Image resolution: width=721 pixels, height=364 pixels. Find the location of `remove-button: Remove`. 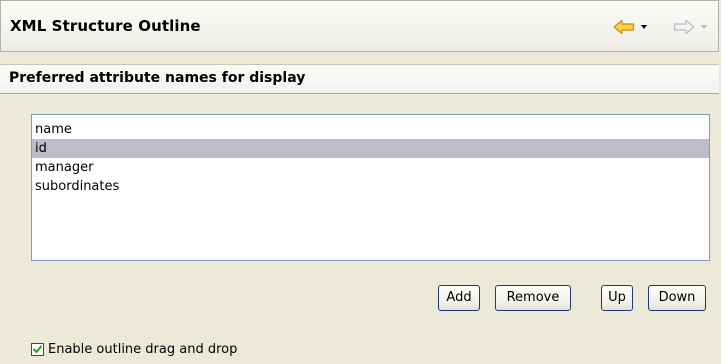

remove-button: Remove is located at coordinates (533, 298).